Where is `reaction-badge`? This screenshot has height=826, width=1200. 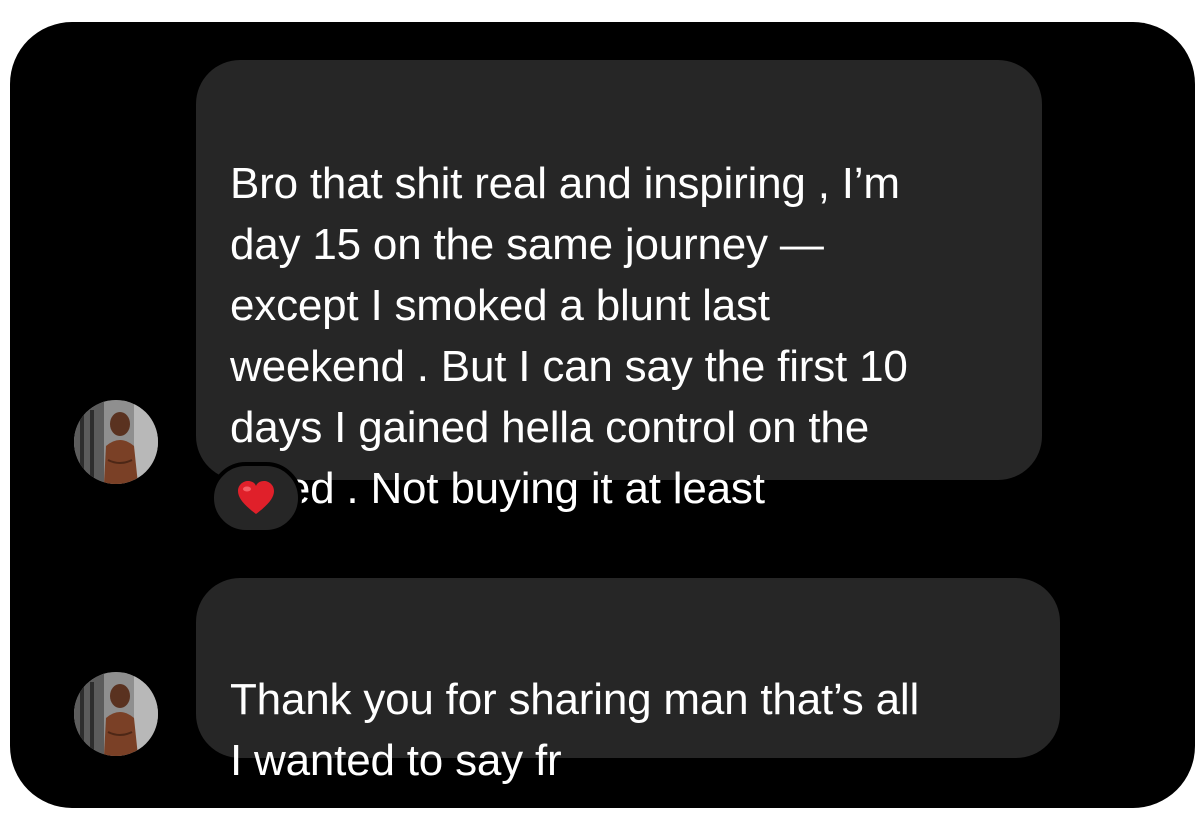 reaction-badge is located at coordinates (256, 498).